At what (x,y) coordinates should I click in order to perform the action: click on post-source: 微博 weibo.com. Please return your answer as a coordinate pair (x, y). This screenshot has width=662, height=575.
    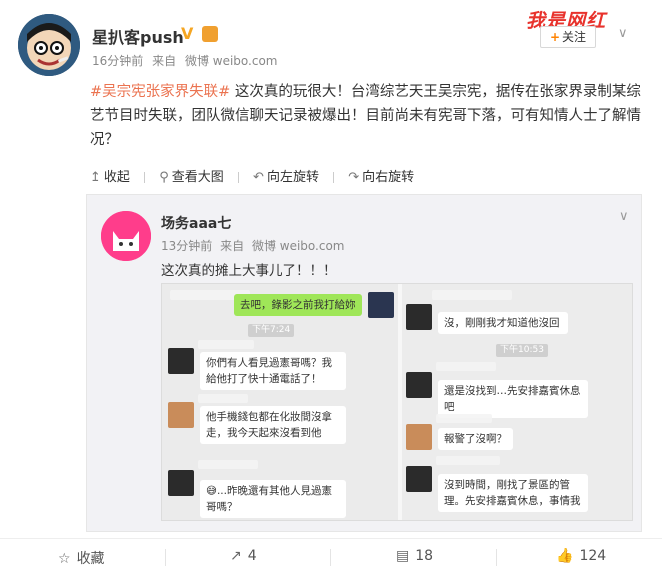
    Looking at the image, I should click on (231, 61).